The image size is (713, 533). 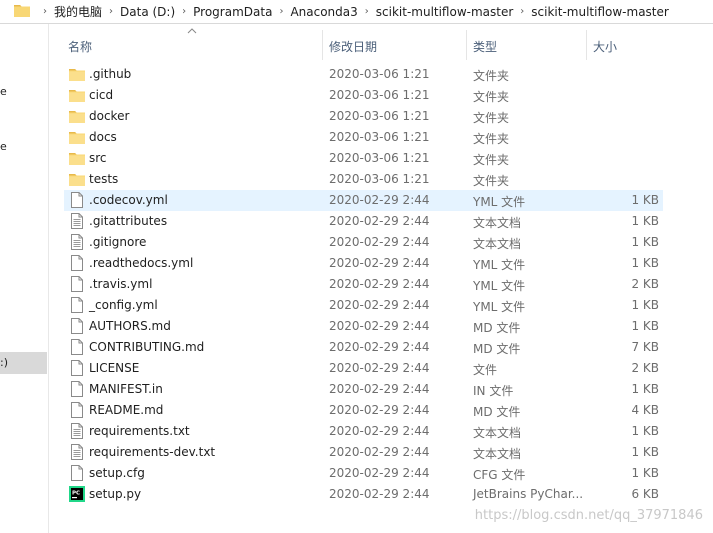 I want to click on file-row: docker 2020-03-06 1:21 文件夹, so click(x=363, y=116).